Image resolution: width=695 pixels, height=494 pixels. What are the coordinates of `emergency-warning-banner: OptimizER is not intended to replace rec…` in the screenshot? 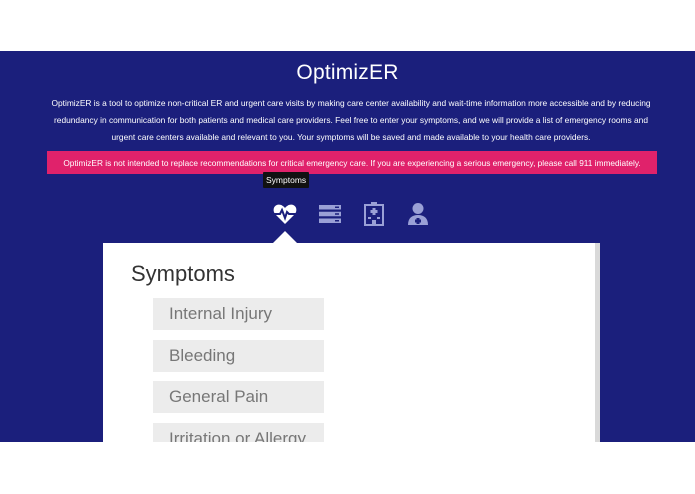 It's located at (352, 162).